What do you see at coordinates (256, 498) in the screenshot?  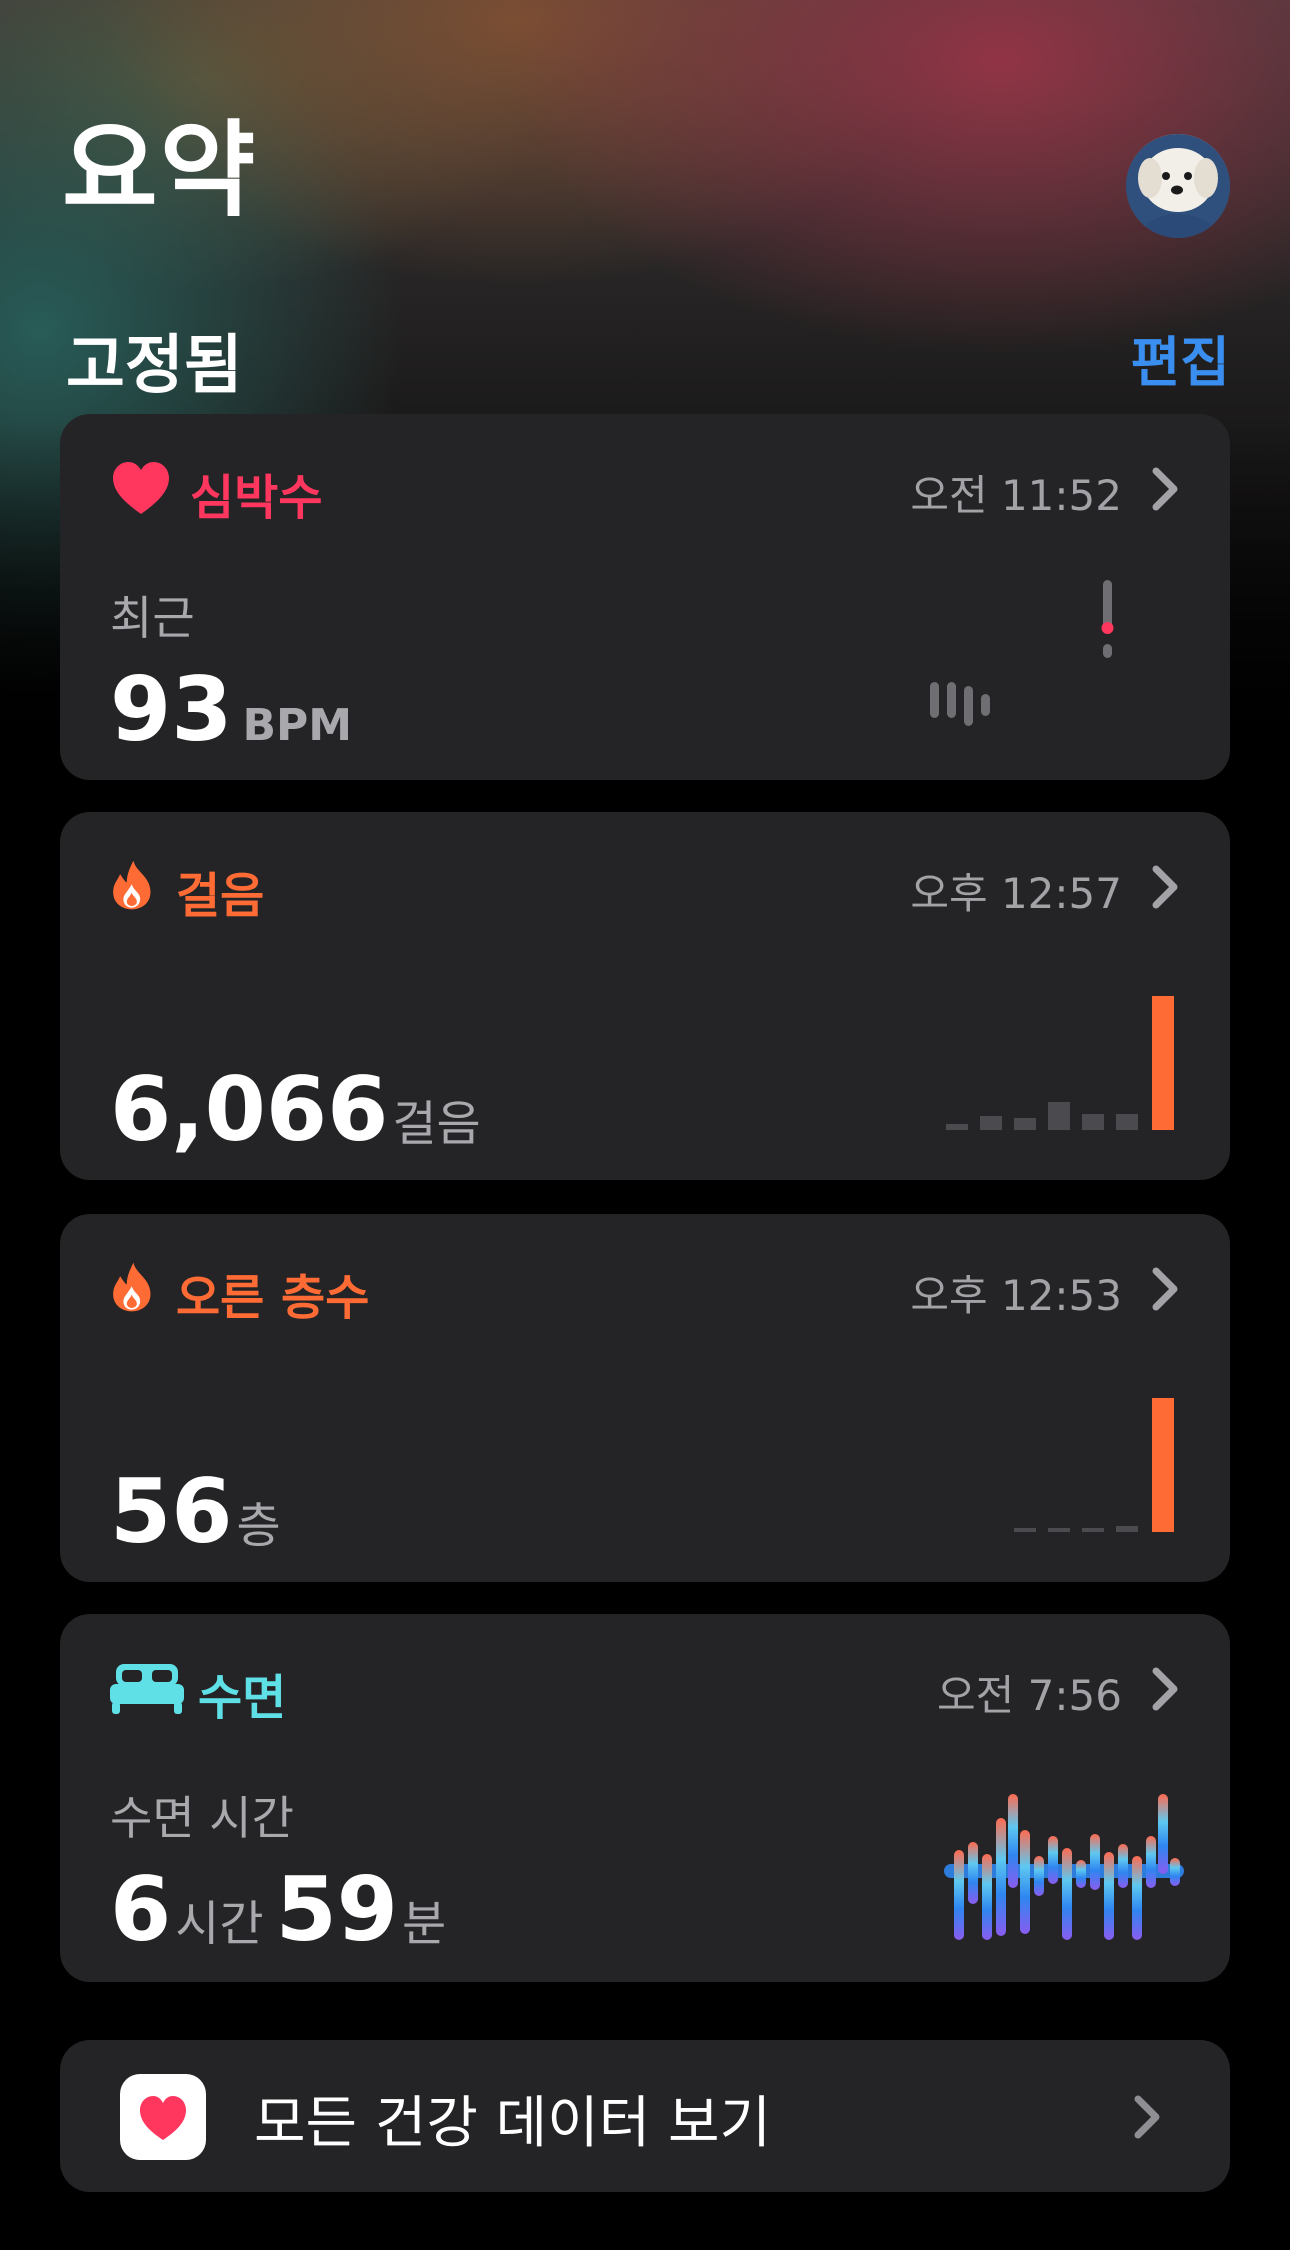 I see `heart-rate-title: 심박수` at bounding box center [256, 498].